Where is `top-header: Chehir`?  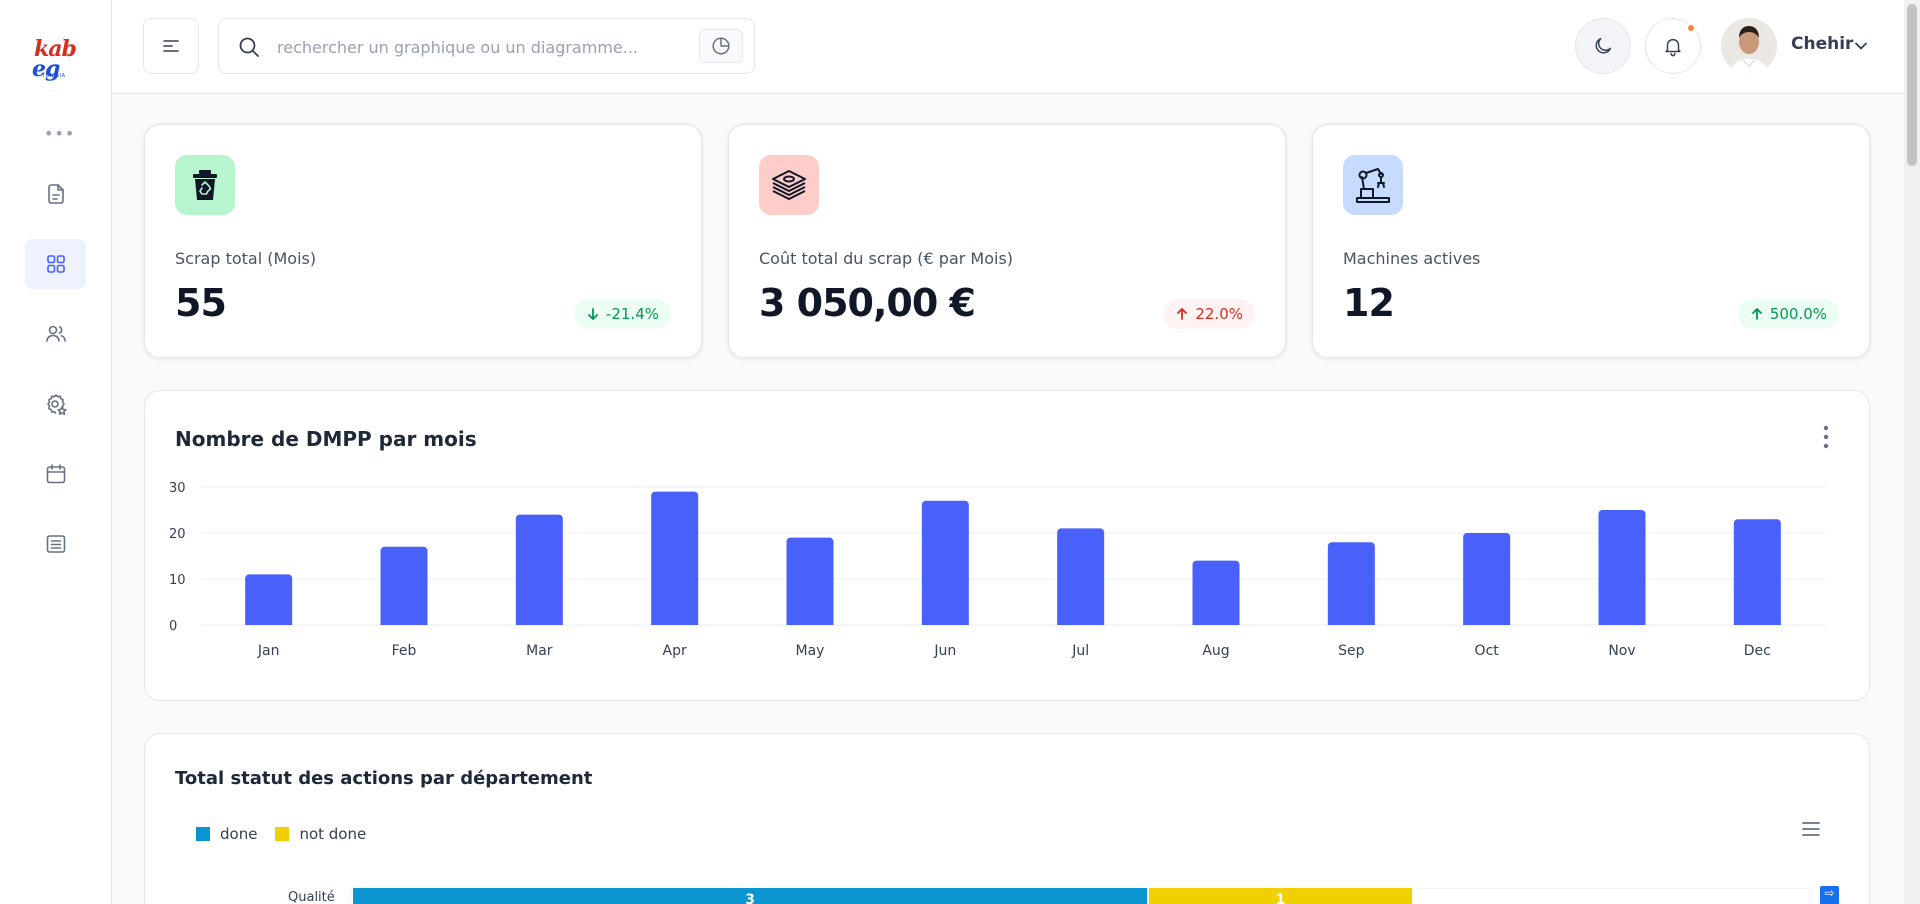
top-header: Chehir is located at coordinates (1008, 47).